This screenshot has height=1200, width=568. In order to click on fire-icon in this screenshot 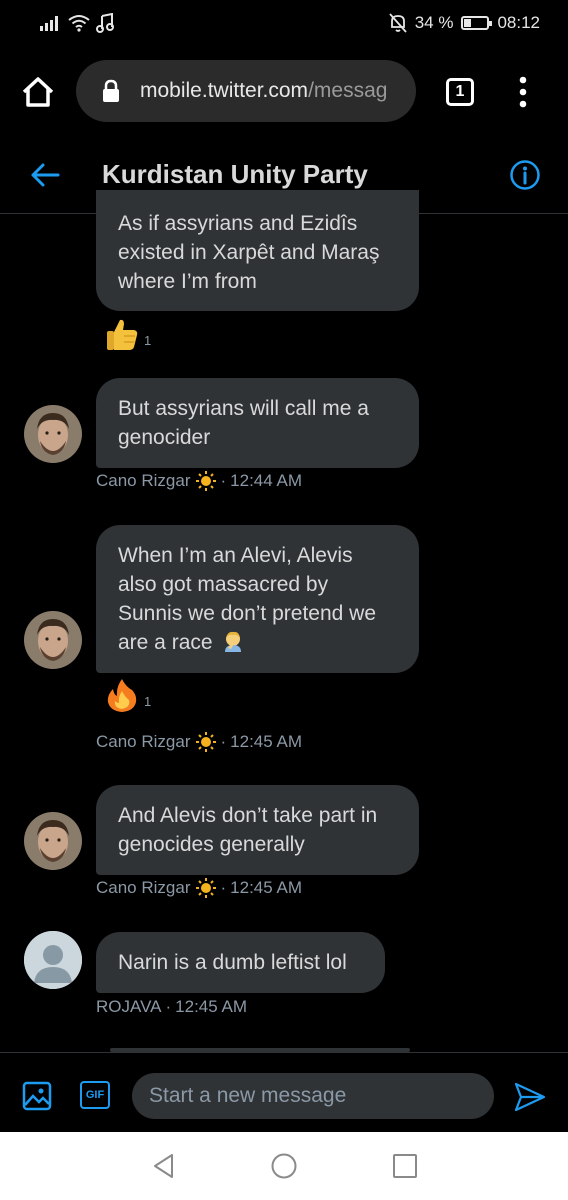, I will do `click(122, 695)`.